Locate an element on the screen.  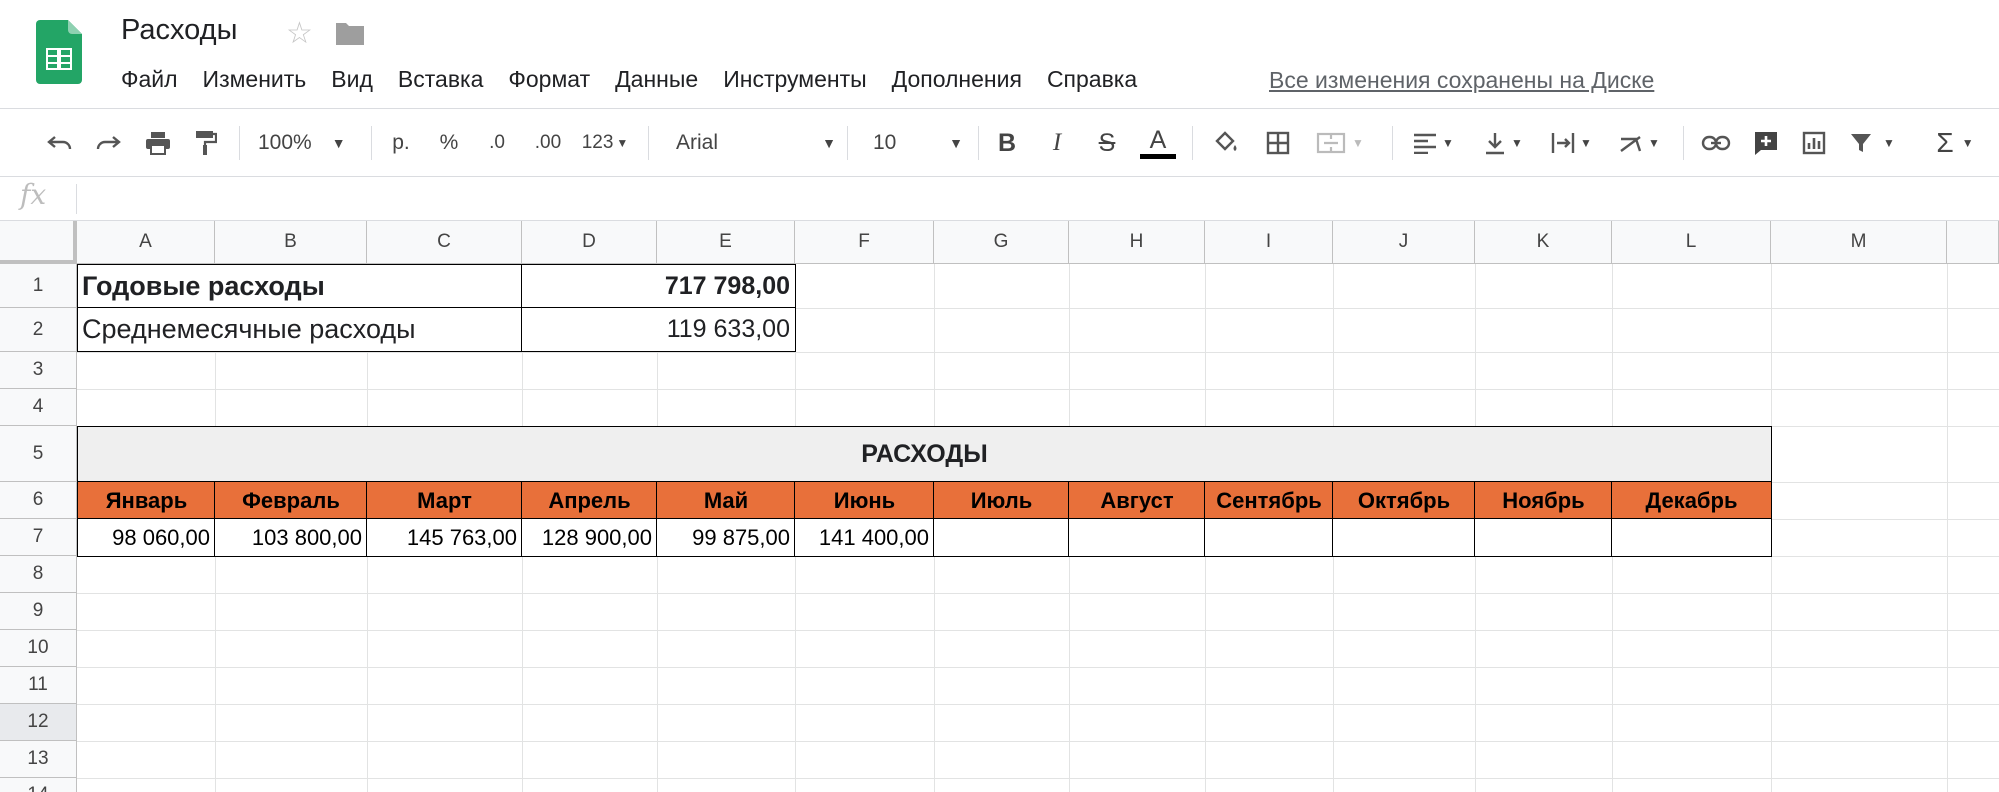
column-header-i: I is located at coordinates (1269, 242).